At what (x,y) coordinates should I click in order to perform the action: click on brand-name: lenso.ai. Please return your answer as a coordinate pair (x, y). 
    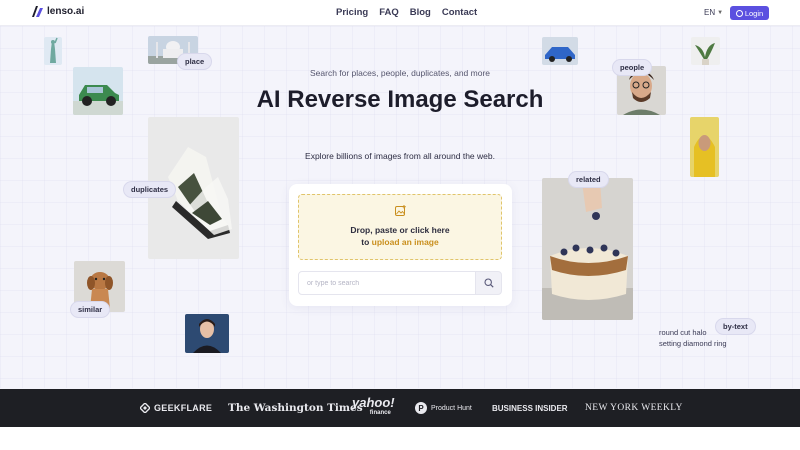
    Looking at the image, I should click on (66, 11).